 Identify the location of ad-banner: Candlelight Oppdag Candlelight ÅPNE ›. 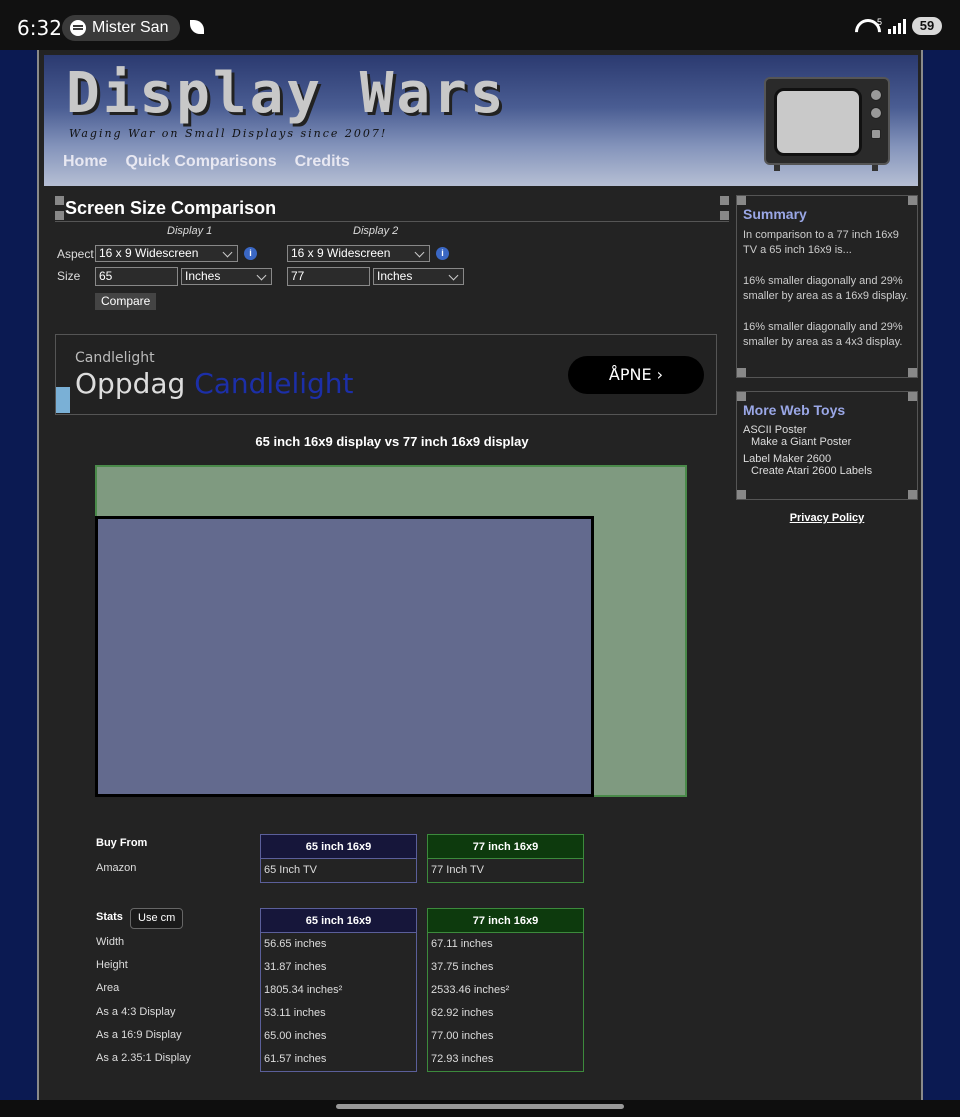
(386, 374).